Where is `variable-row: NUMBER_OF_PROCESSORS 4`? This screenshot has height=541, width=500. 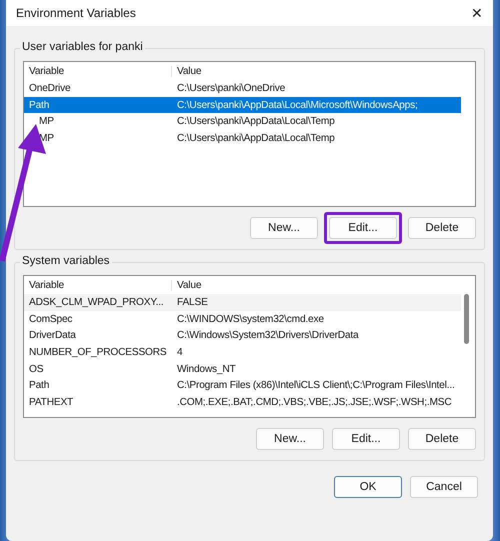 variable-row: NUMBER_OF_PROCESSORS 4 is located at coordinates (242, 352).